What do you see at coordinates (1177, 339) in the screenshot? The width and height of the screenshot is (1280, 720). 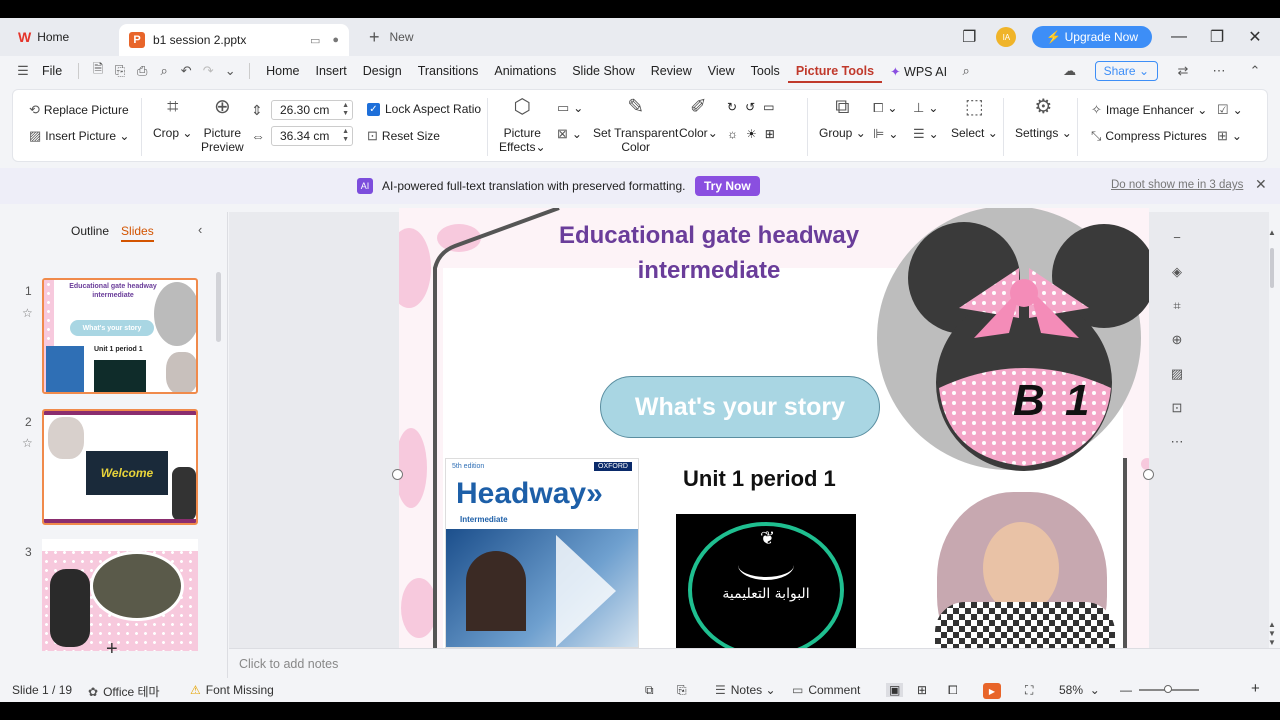 I see `zoom-in-icon: ⊕` at bounding box center [1177, 339].